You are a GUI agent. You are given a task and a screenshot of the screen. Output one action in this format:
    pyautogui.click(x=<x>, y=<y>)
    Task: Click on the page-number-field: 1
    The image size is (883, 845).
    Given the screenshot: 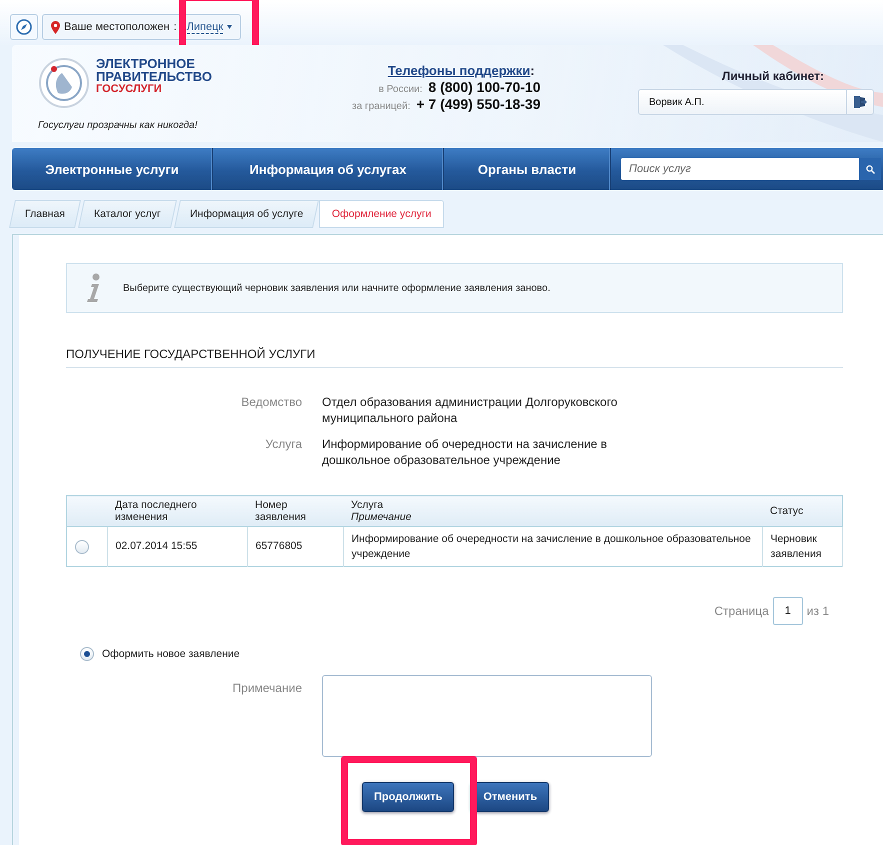 What is the action you would take?
    pyautogui.click(x=787, y=611)
    